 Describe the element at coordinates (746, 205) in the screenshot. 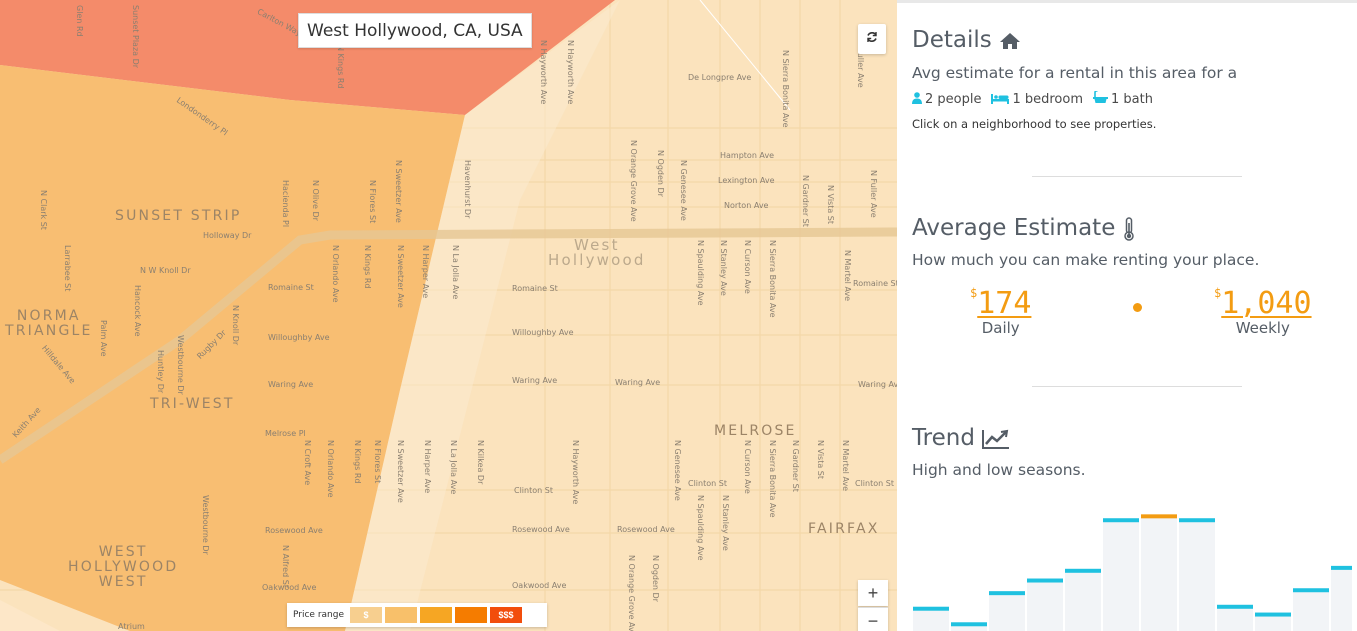

I see `street-label: Norton Ave` at that location.